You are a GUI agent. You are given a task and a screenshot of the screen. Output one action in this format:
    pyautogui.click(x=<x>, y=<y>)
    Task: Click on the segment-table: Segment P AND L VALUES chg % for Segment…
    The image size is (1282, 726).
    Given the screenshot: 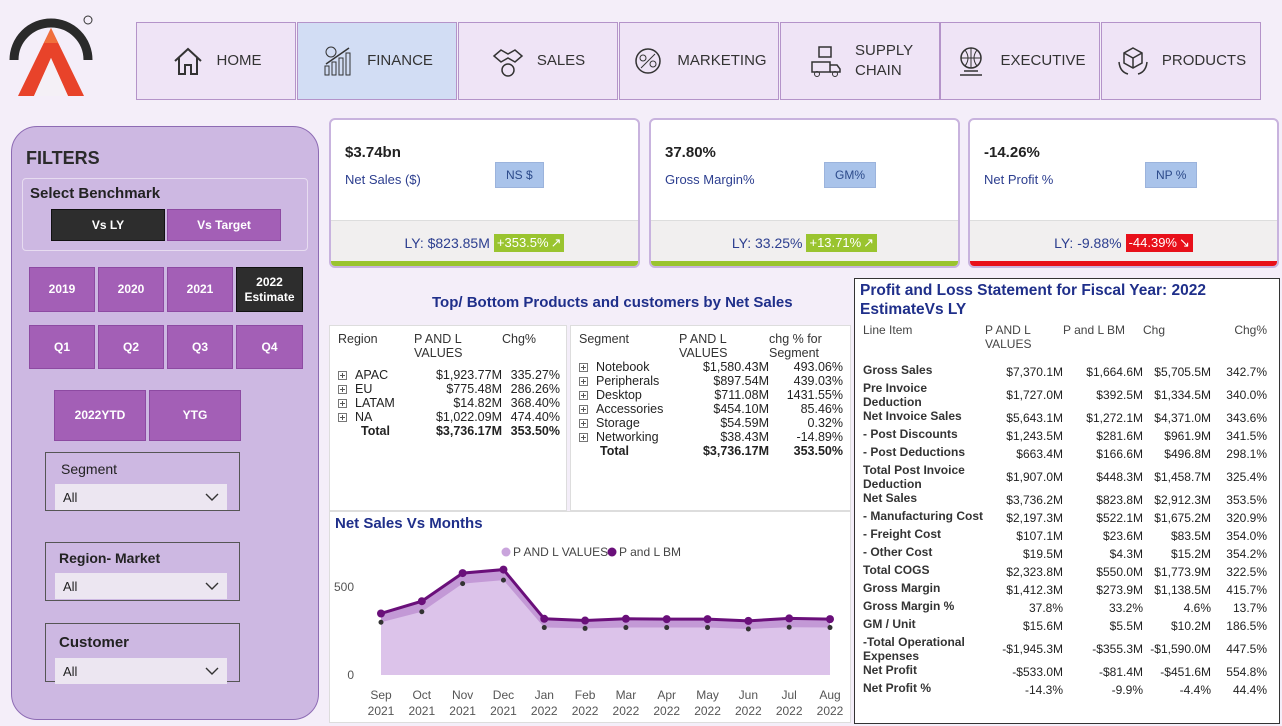 What is the action you would take?
    pyautogui.click(x=710, y=418)
    